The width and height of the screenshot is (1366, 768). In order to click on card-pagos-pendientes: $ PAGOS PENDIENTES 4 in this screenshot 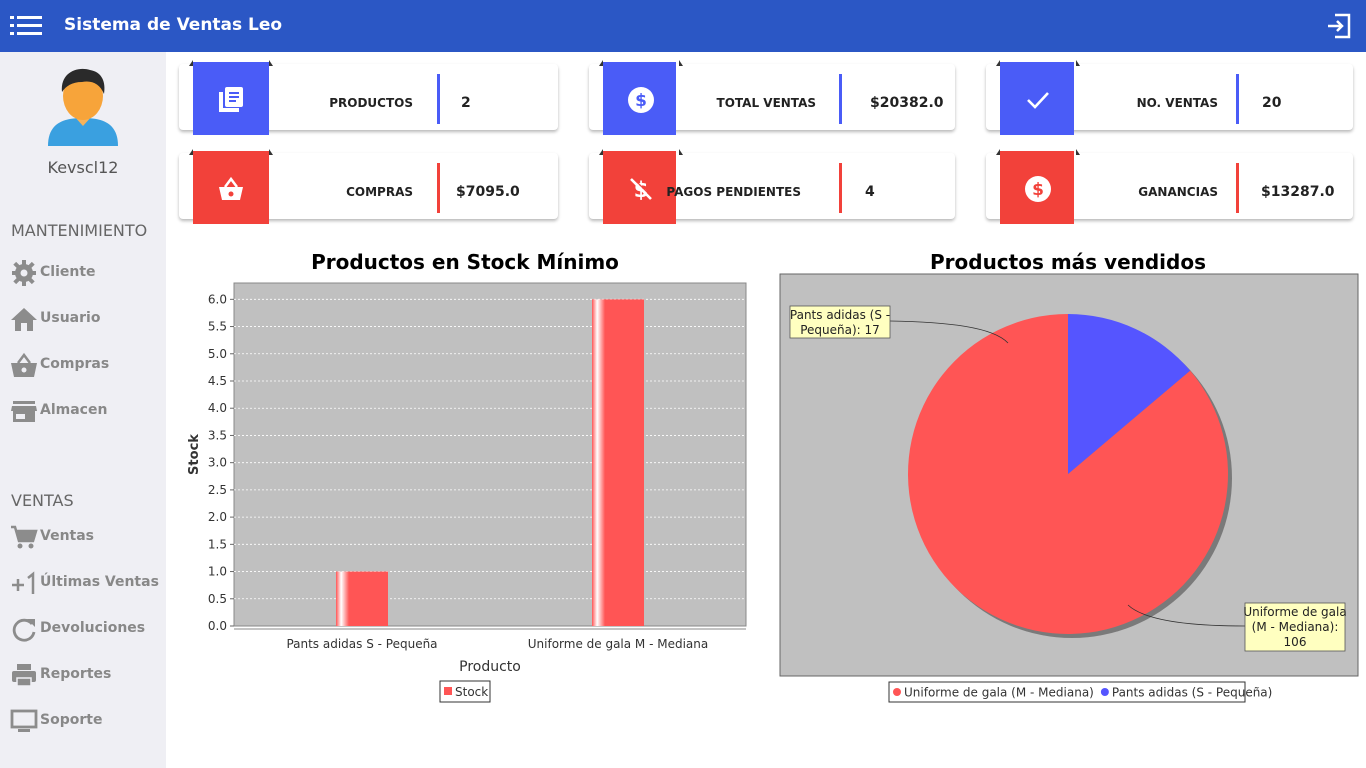, I will do `click(772, 186)`.